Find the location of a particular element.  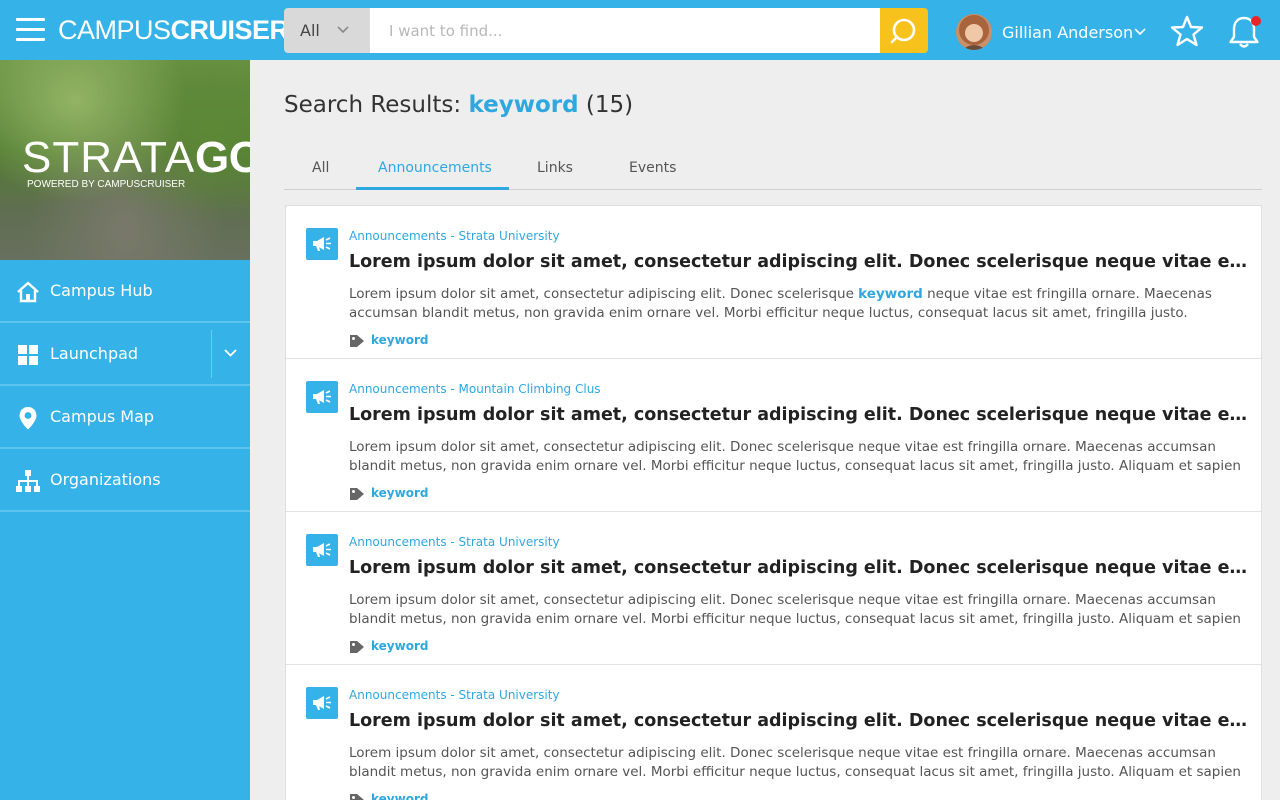

brand-logo: CAMPUSCRUISER is located at coordinates (173, 30).